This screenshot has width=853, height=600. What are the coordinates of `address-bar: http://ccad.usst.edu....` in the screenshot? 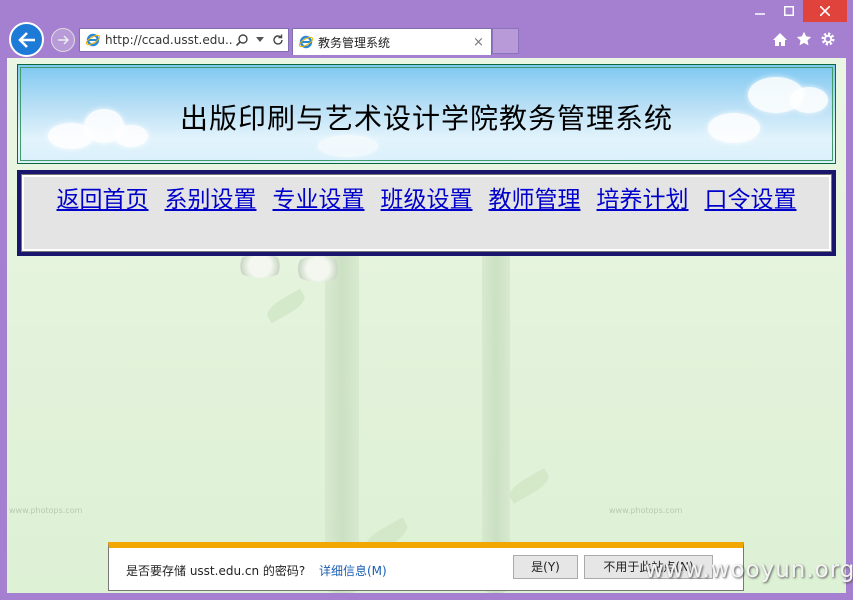 It's located at (184, 40).